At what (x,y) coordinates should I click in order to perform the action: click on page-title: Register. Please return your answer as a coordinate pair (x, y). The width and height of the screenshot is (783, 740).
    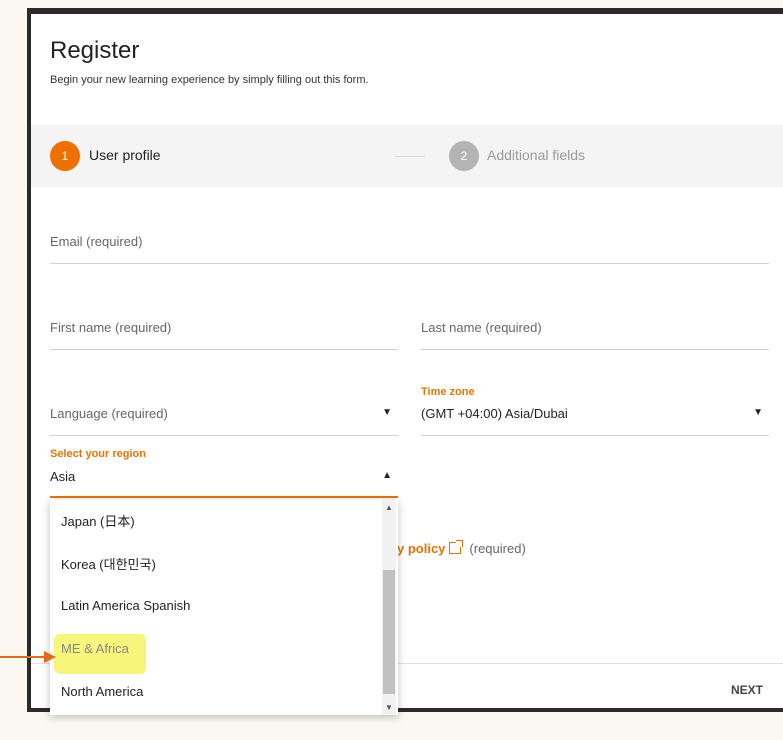
    Looking at the image, I should click on (95, 50).